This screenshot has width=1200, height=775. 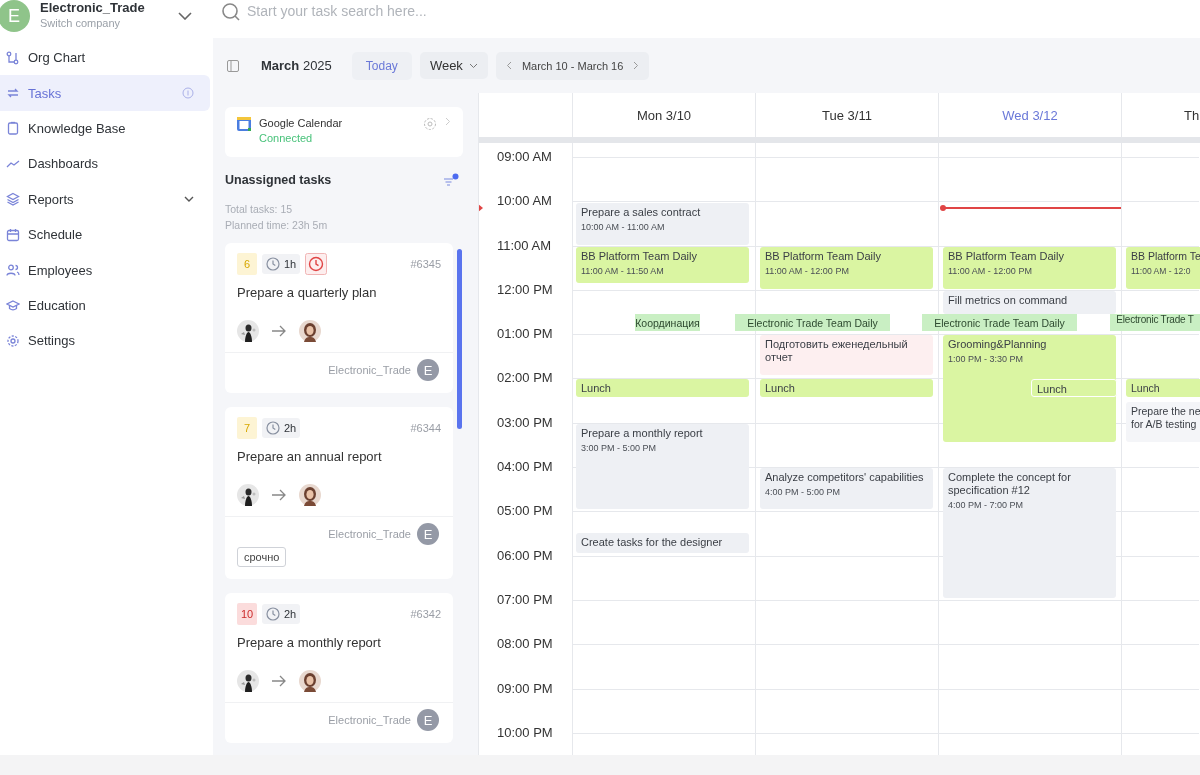 I want to click on section-title: Unassigned tasks, so click(x=278, y=180).